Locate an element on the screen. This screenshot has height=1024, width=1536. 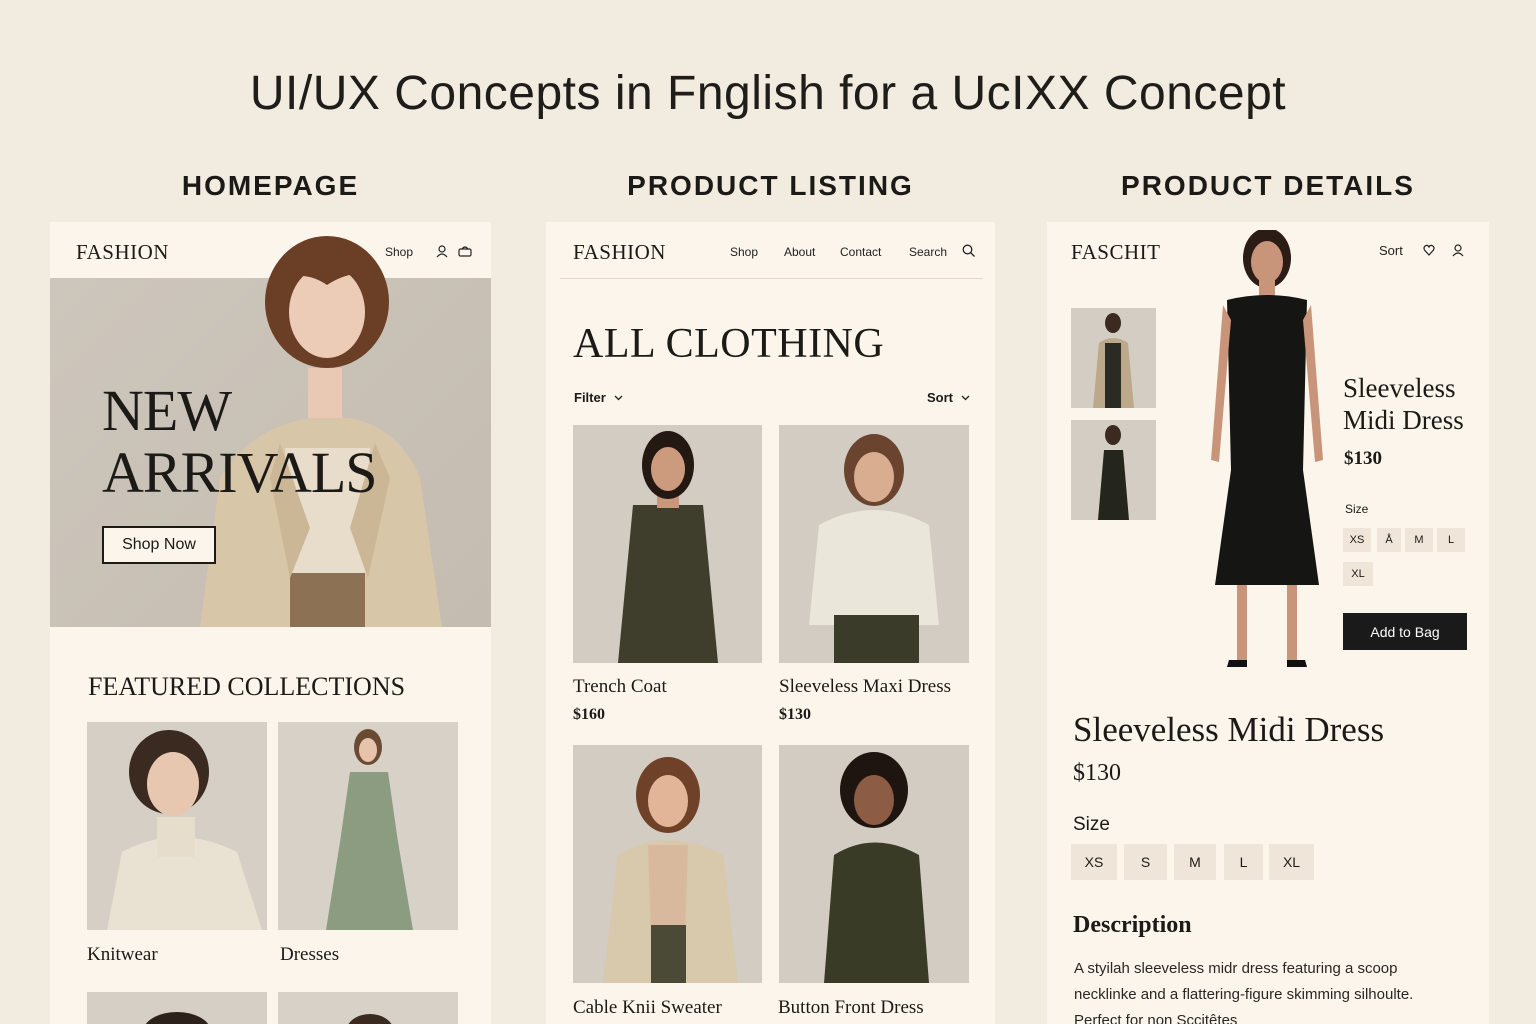
filter-dropdown: Filter is located at coordinates (598, 397).